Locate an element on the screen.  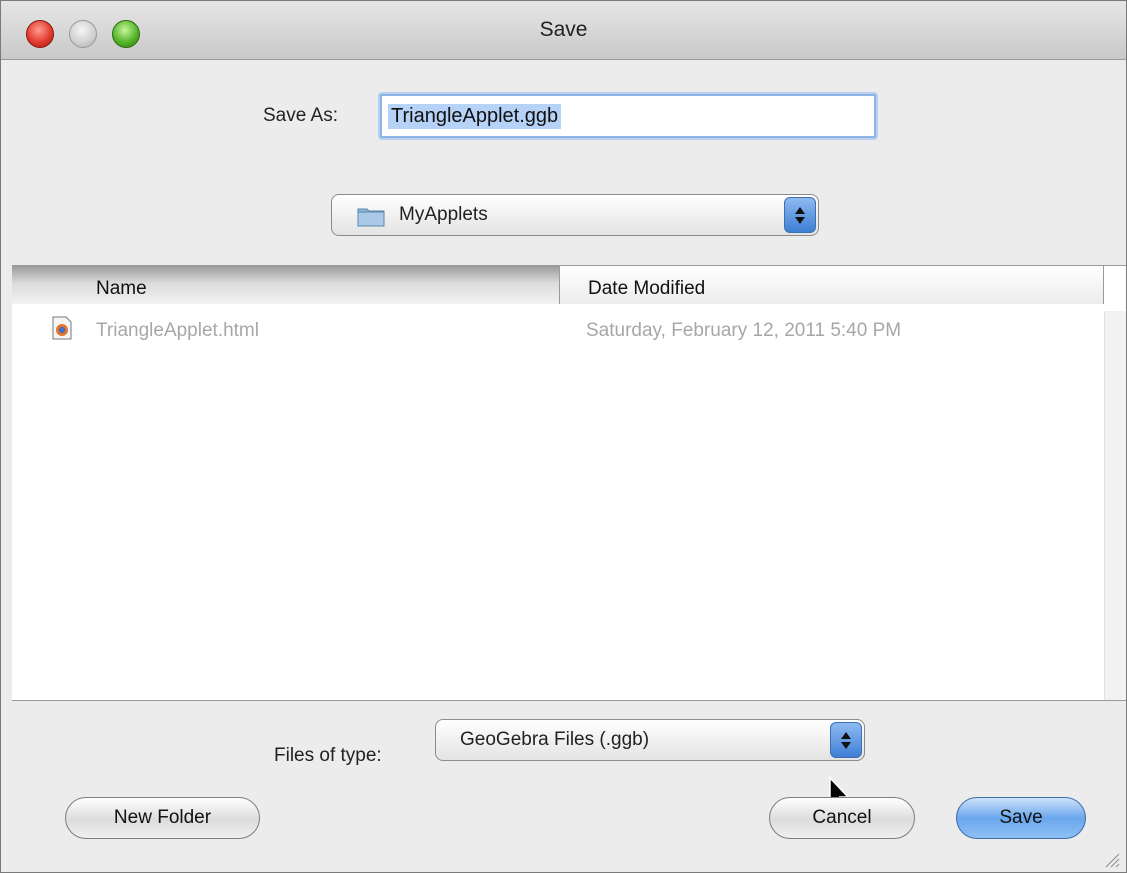
file-name: TriangleApplet.html is located at coordinates (177, 330).